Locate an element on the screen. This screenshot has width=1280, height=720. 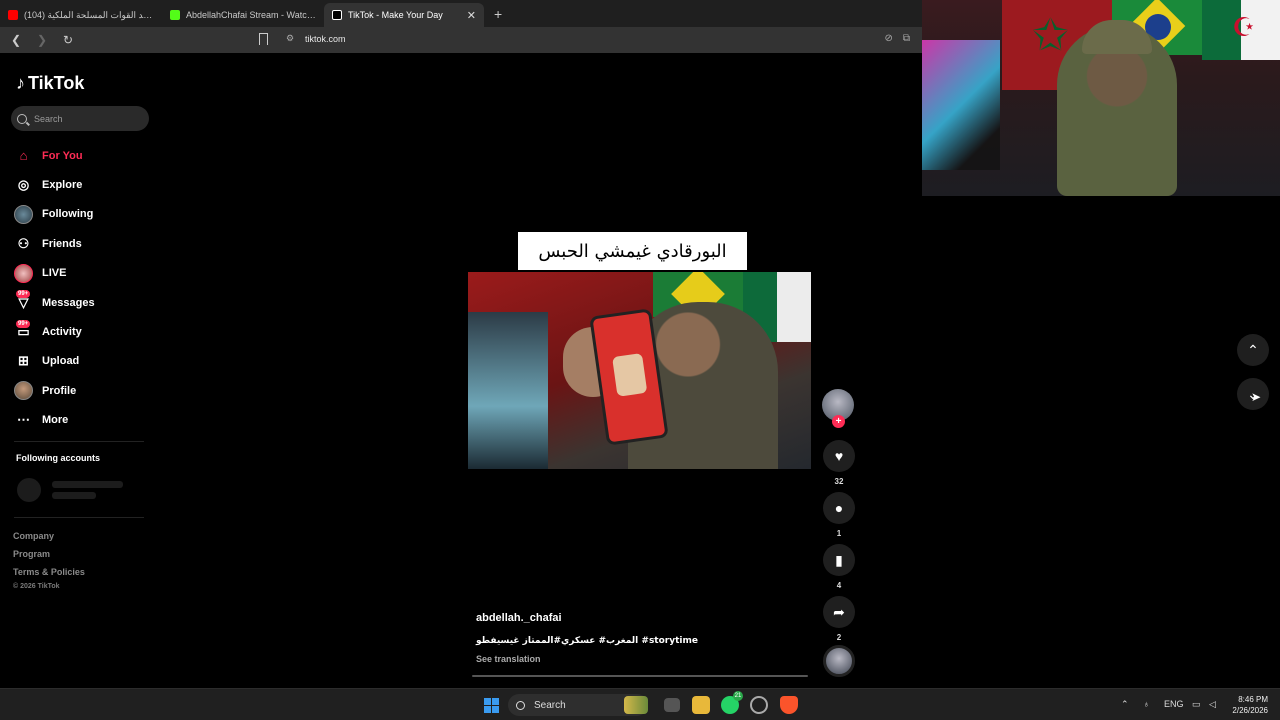
task-view-icon is located at coordinates (672, 705).